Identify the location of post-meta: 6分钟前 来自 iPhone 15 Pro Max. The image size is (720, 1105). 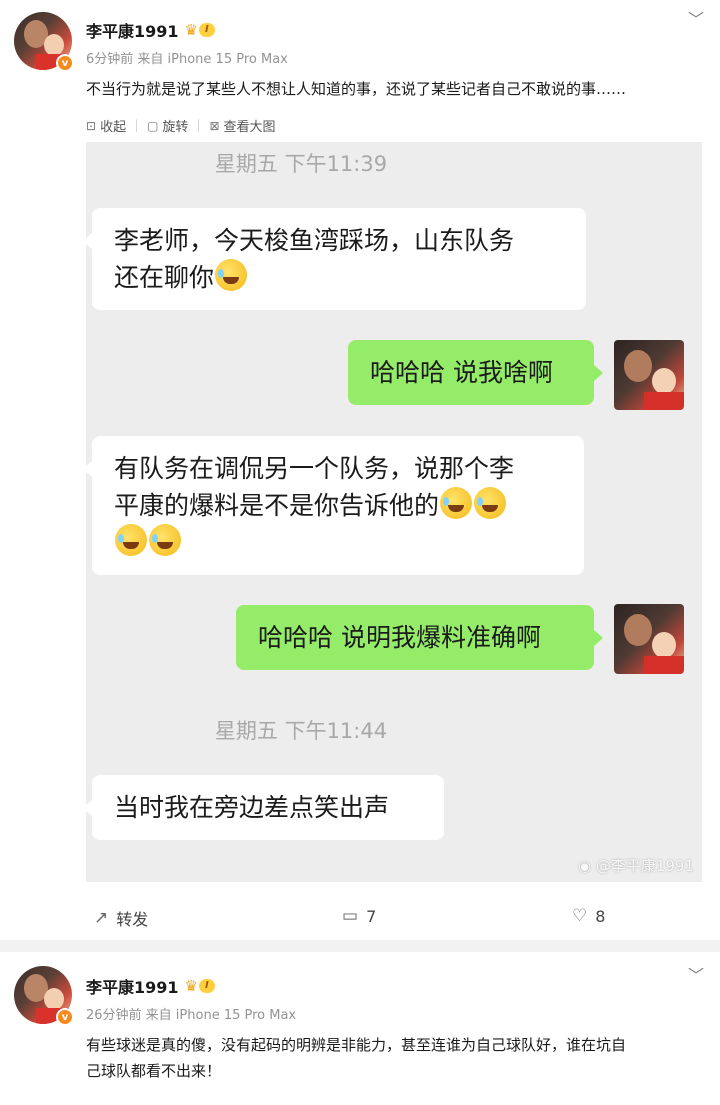
(187, 59).